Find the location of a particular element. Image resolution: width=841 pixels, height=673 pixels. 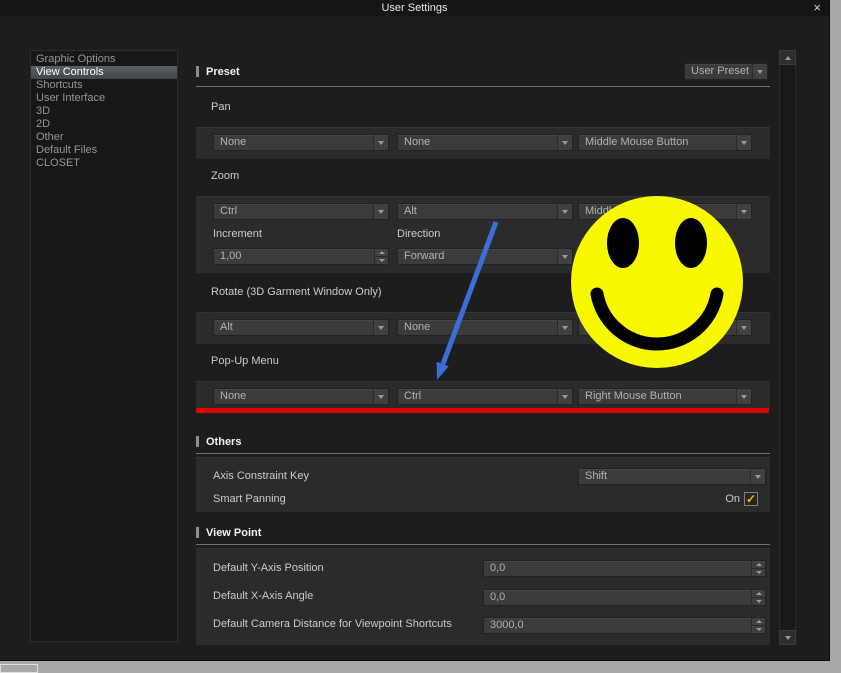

rotate-modifier1-dropdown: Alt is located at coordinates (301, 327).